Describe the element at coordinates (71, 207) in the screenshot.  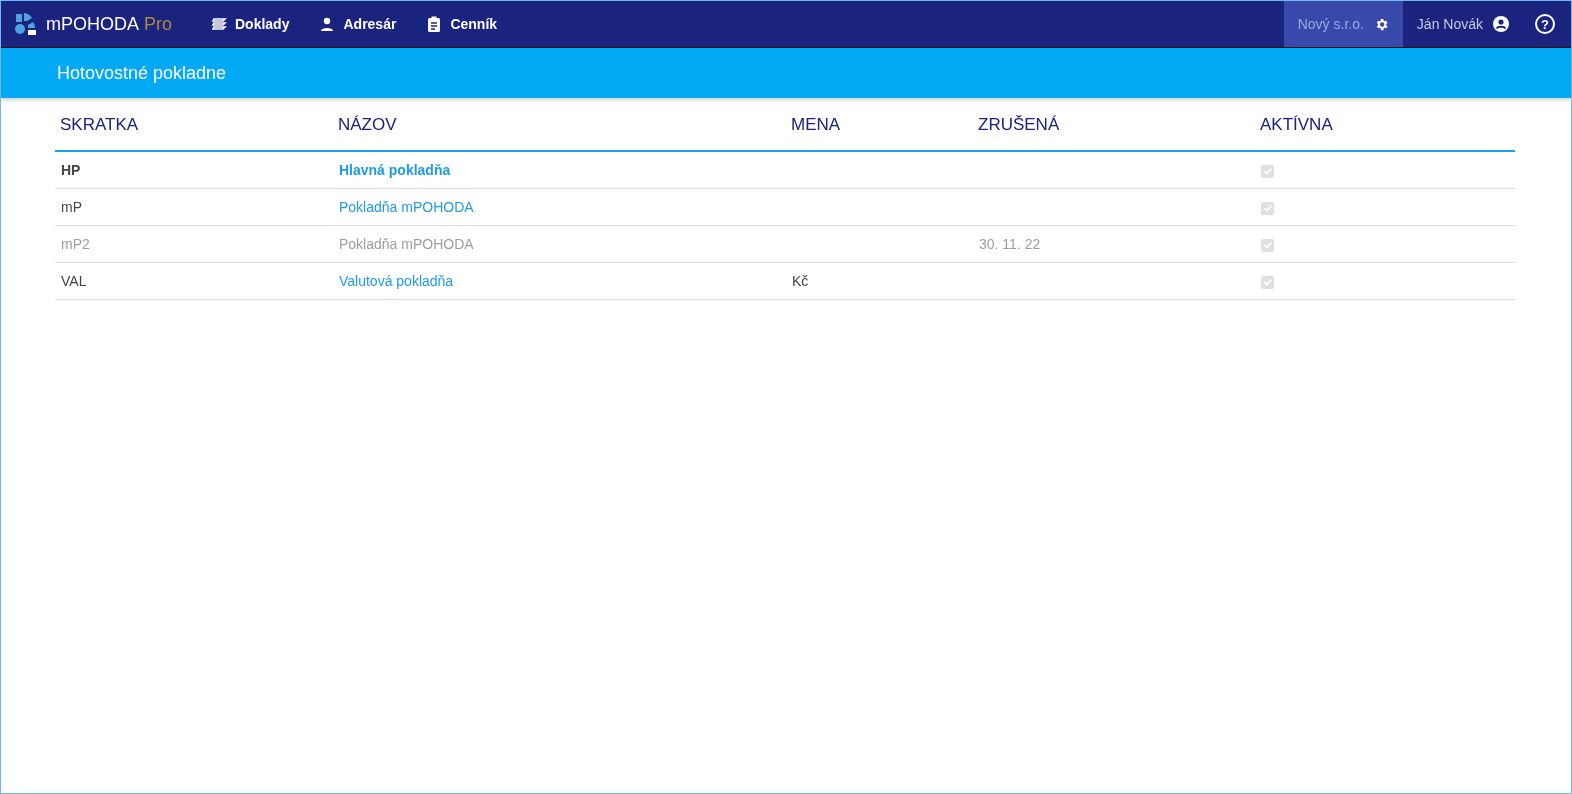
I see `table-cell-text: mP` at that location.